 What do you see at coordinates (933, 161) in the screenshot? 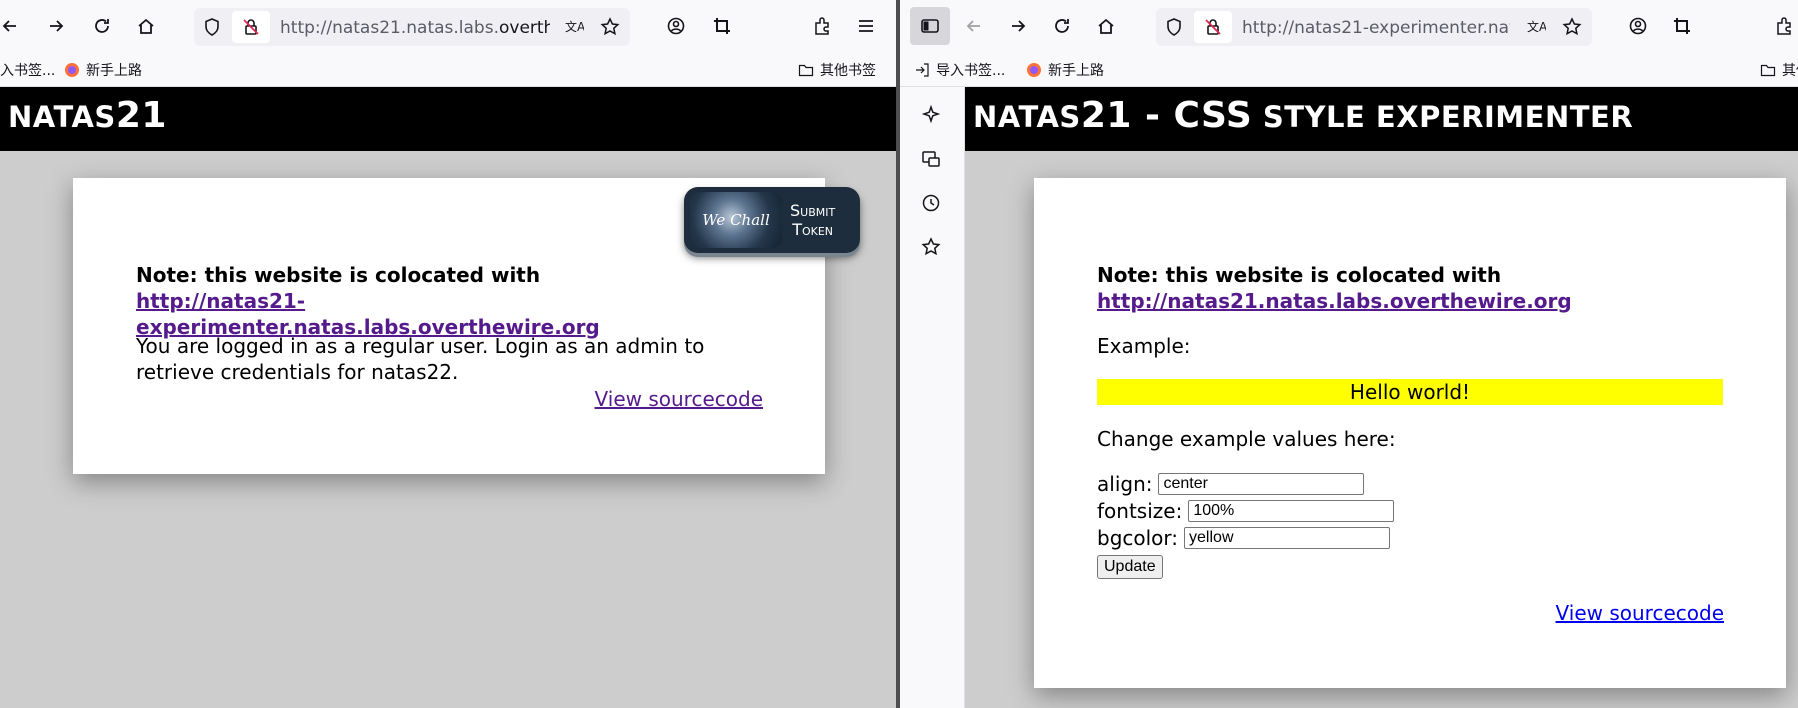
I see `synced-tabs-icon` at bounding box center [933, 161].